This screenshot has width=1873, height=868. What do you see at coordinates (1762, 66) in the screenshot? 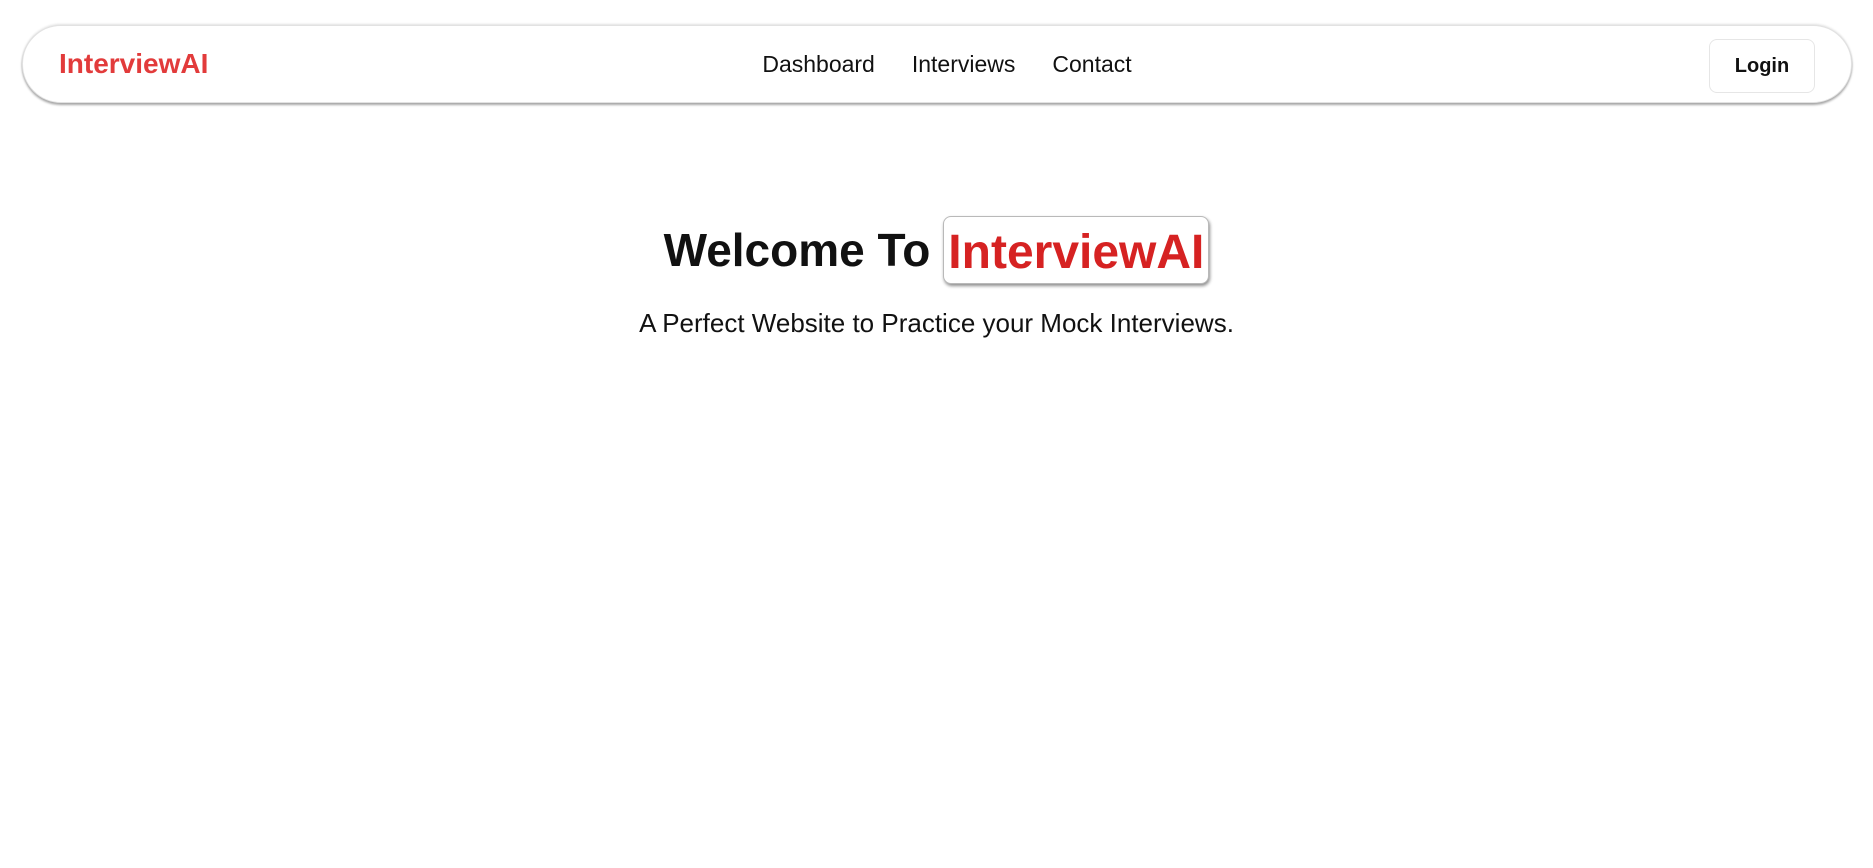
I see `login-button: Login` at bounding box center [1762, 66].